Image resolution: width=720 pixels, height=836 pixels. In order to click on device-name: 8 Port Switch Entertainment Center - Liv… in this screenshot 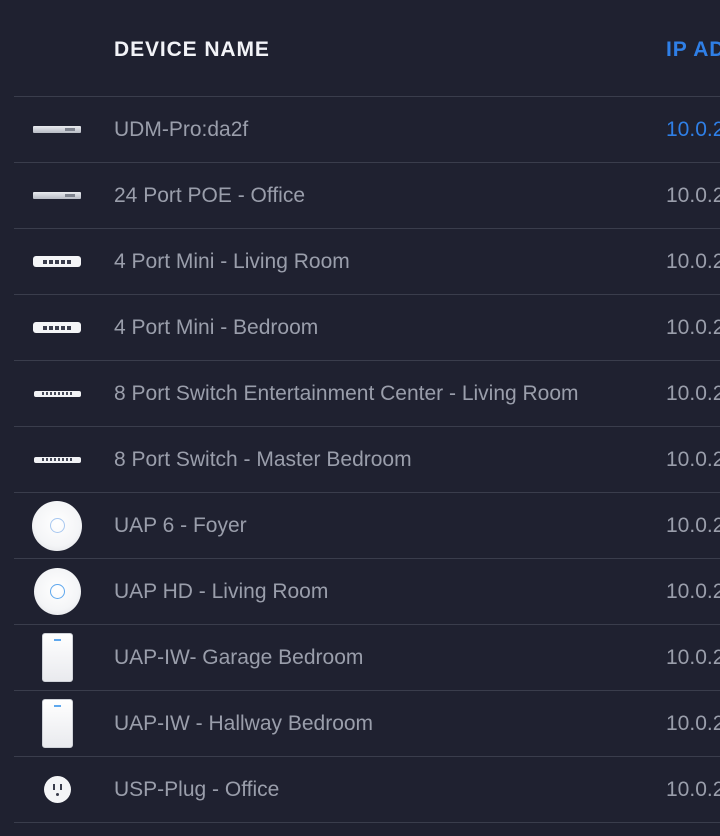, I will do `click(346, 393)`.